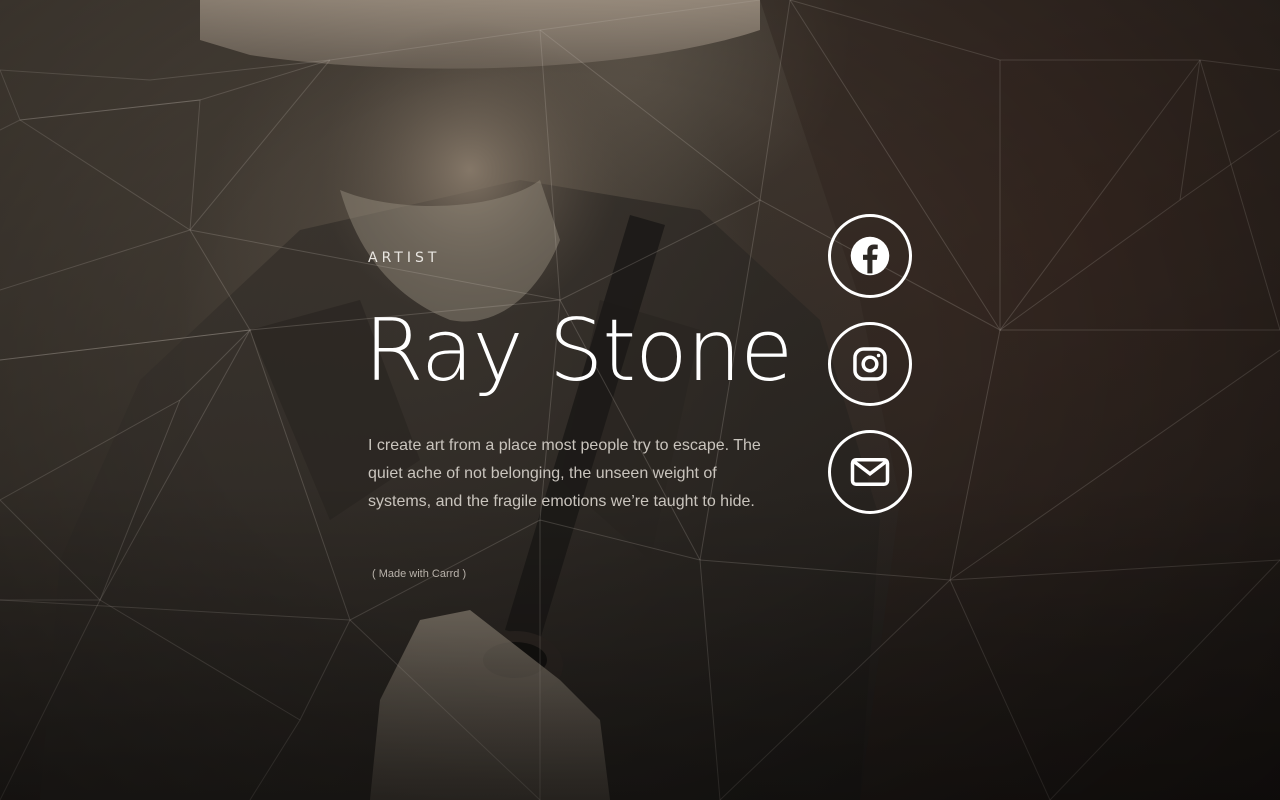  Describe the element at coordinates (578, 351) in the screenshot. I see `page-title: Ray Stone` at that location.